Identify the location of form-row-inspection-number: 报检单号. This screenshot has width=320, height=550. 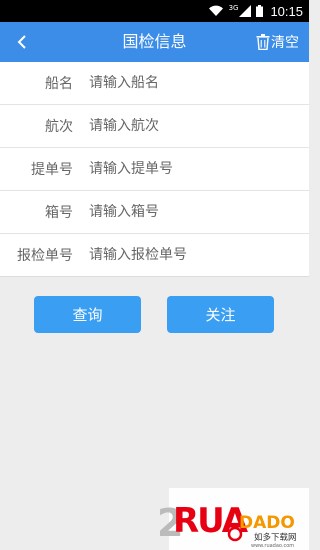
(154, 255).